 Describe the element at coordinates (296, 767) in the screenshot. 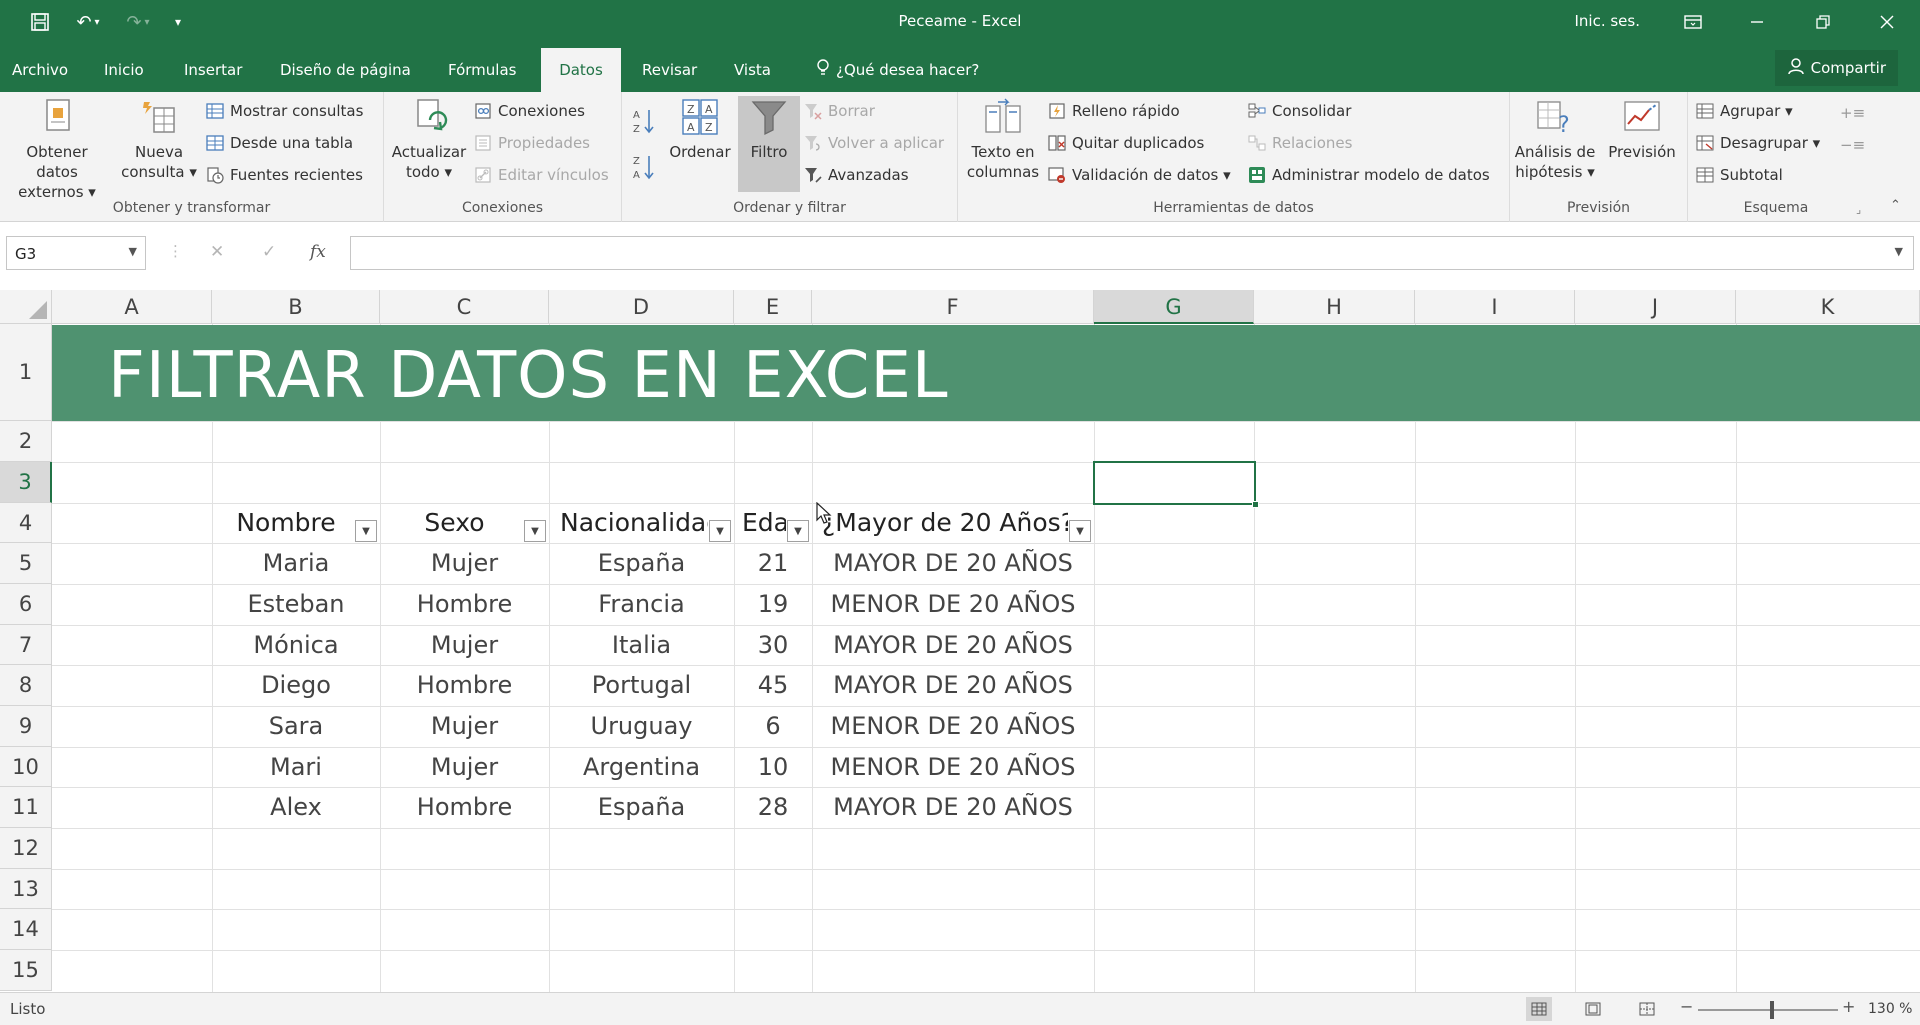

I see `table-cell: Mari` at that location.